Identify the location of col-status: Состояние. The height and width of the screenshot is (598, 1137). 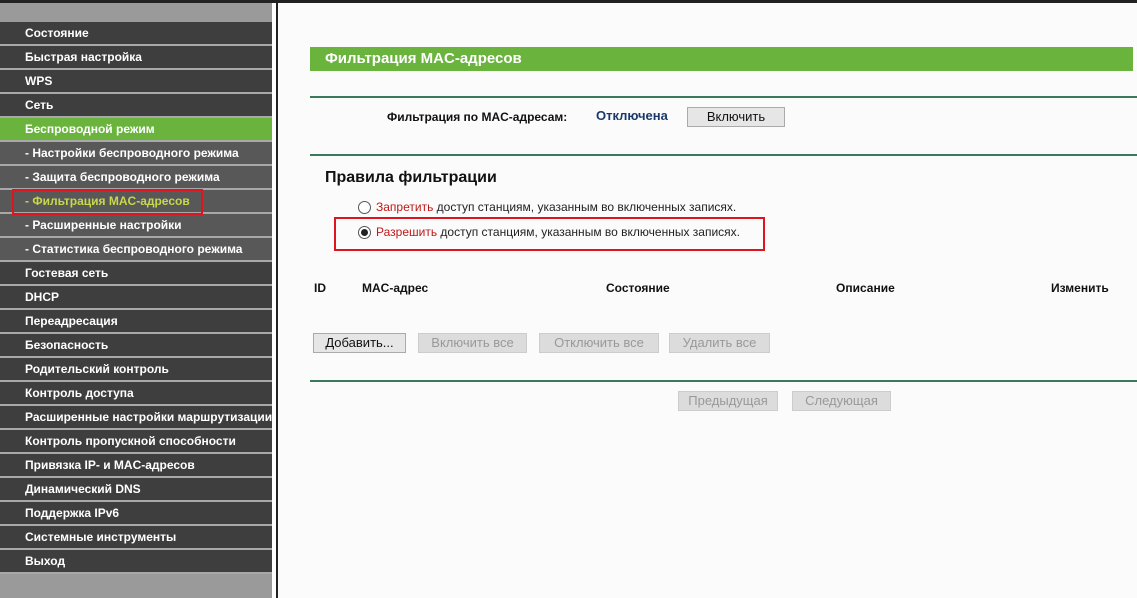
(638, 288).